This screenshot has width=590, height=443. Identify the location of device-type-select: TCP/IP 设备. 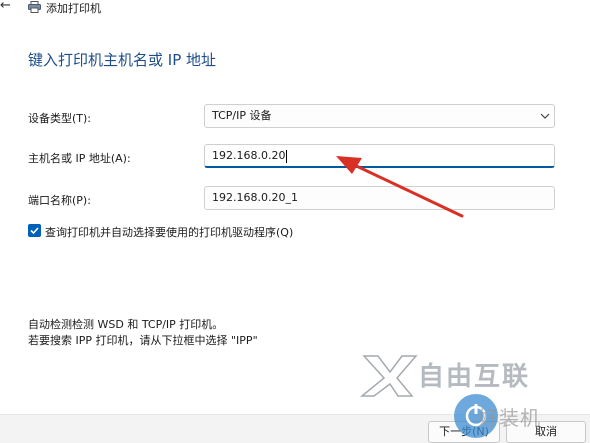
(379, 116).